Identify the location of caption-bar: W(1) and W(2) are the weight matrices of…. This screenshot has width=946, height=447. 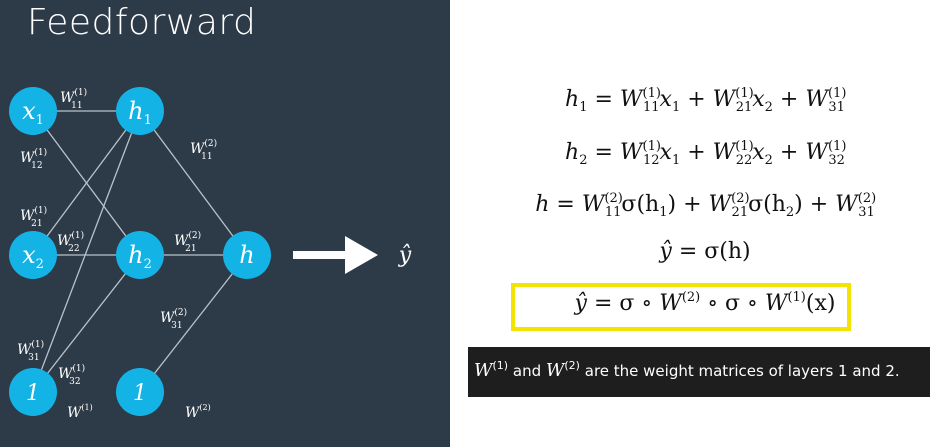
(699, 372).